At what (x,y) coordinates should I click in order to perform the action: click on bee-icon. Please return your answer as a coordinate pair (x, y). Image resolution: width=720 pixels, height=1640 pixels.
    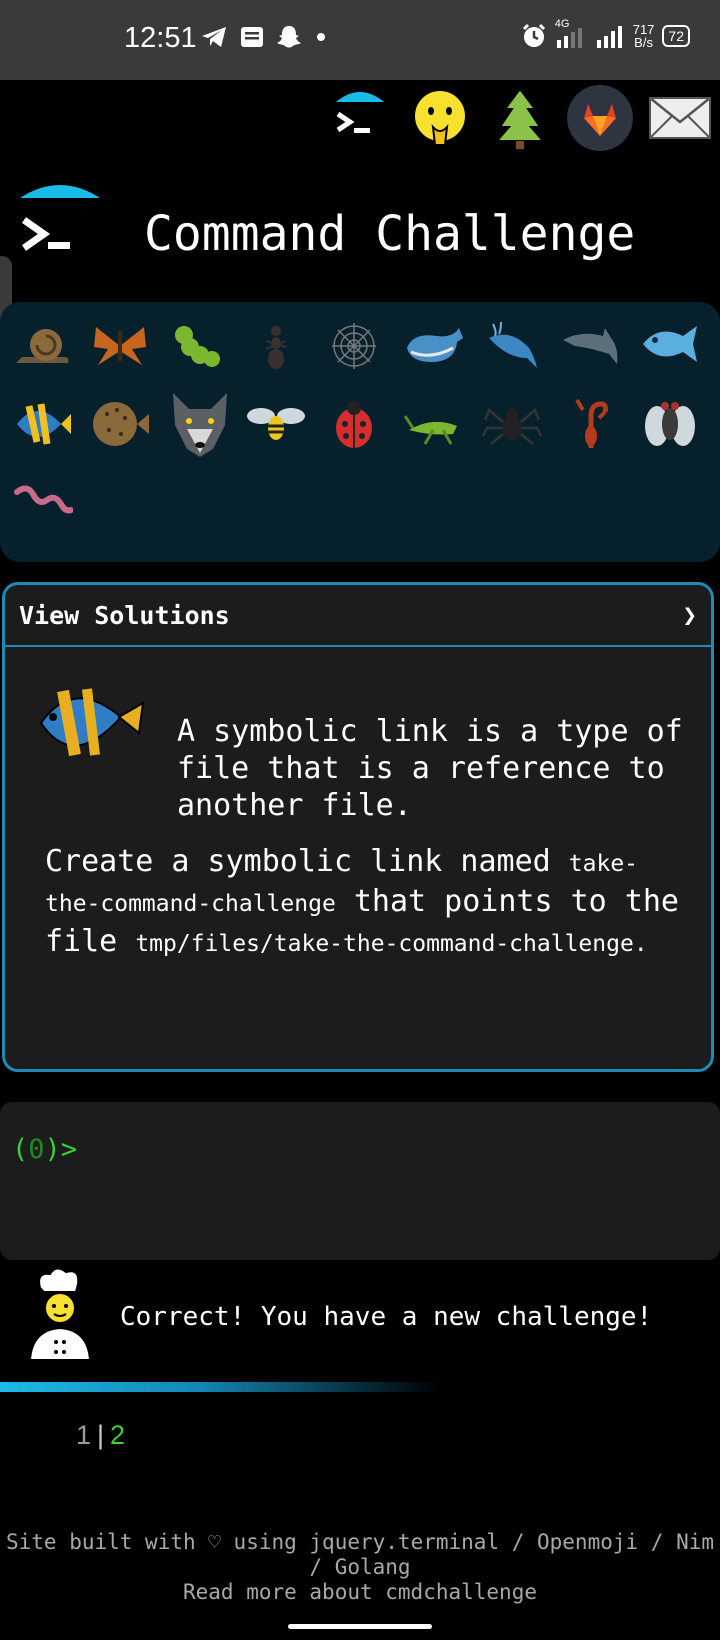
    Looking at the image, I should click on (276, 424).